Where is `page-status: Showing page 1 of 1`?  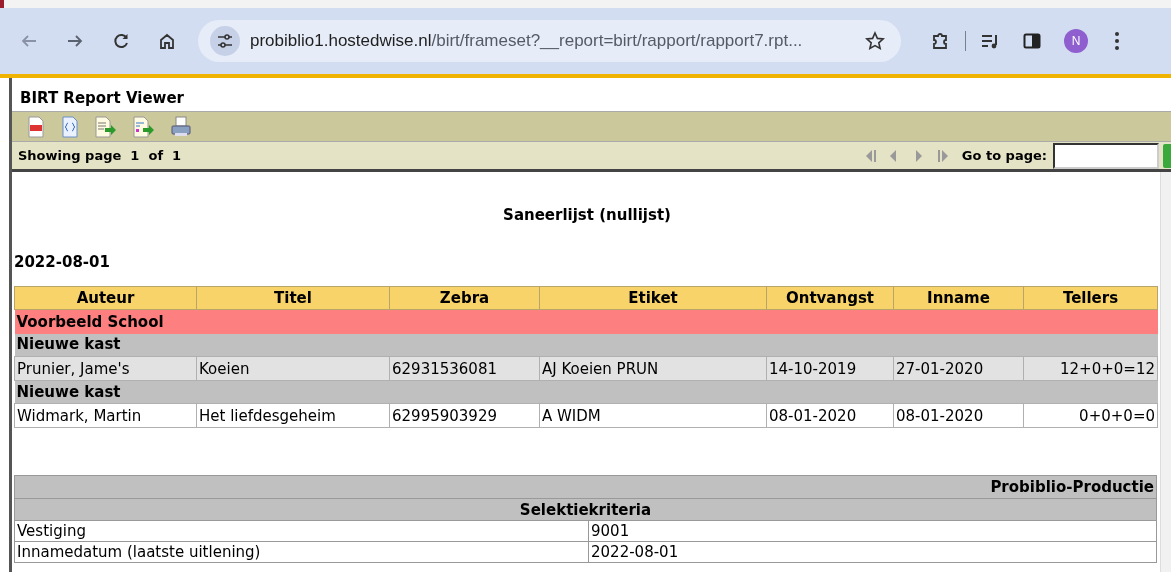 page-status: Showing page 1 of 1 is located at coordinates (100, 155).